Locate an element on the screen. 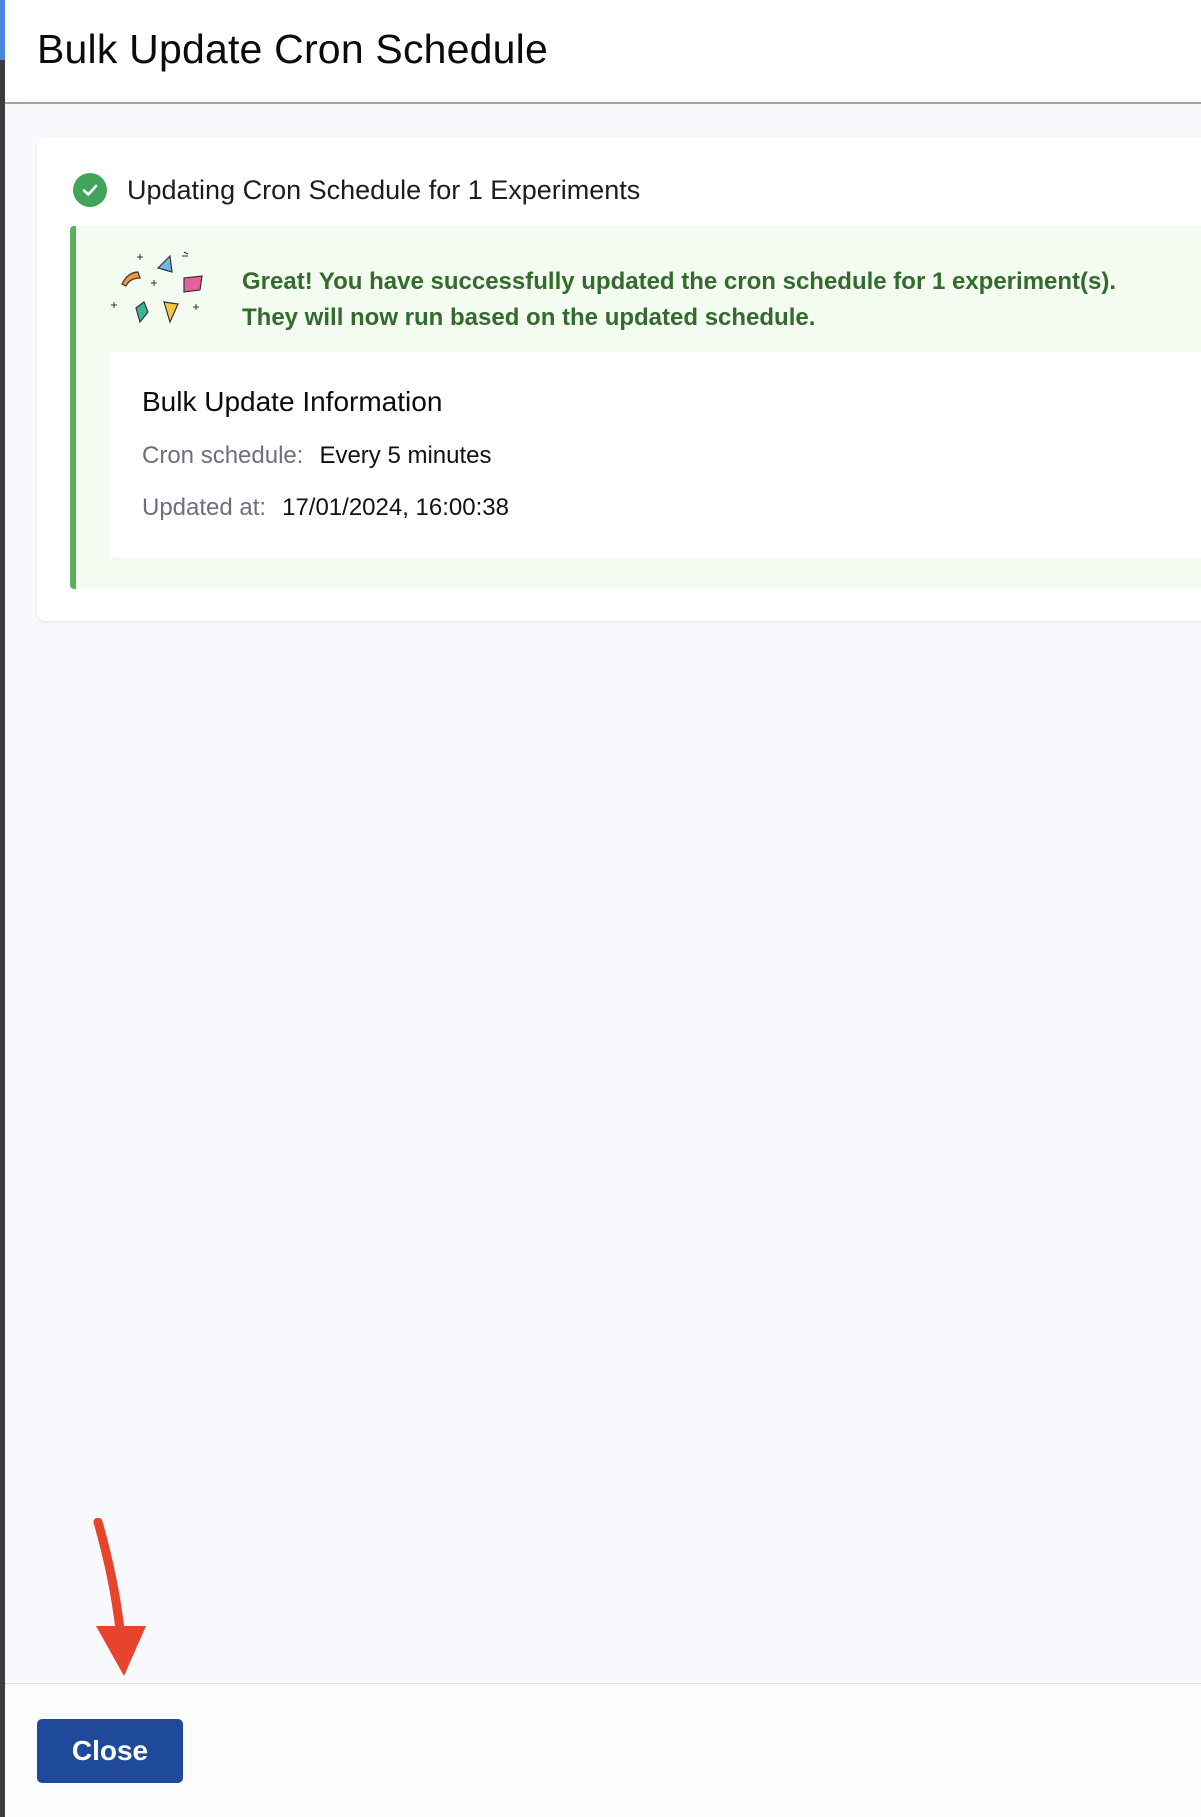 The image size is (1201, 1817). close-button: Close is located at coordinates (110, 1751).